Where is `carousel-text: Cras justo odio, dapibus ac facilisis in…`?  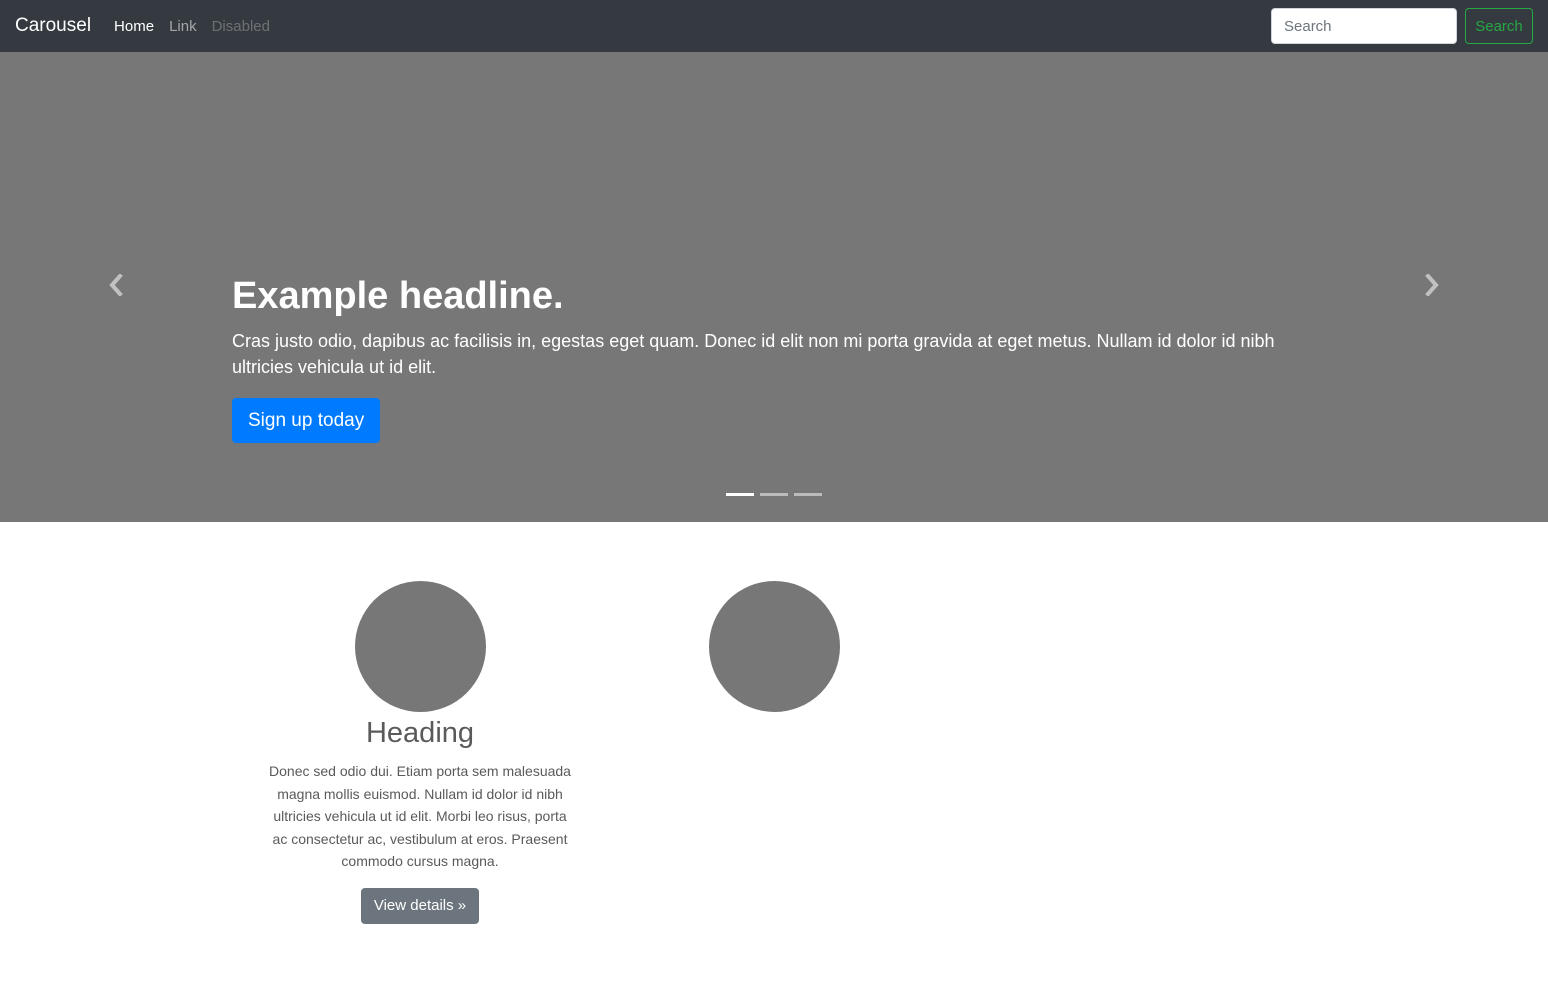 carousel-text: Cras justo odio, dapibus ac facilisis in… is located at coordinates (753, 353).